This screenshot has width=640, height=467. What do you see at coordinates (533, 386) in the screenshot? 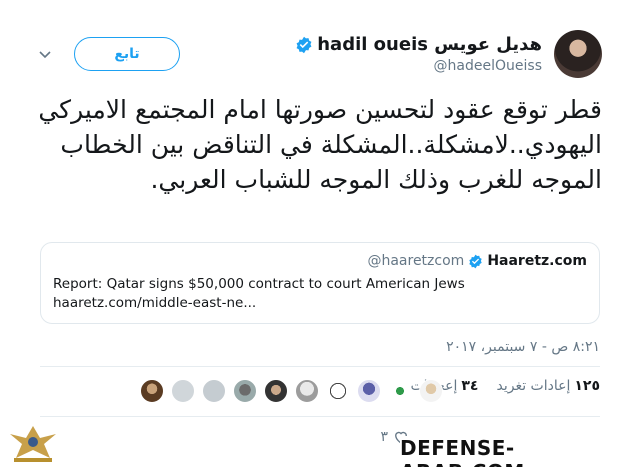
I see `retweets-label: إعادات تغريد` at bounding box center [533, 386].